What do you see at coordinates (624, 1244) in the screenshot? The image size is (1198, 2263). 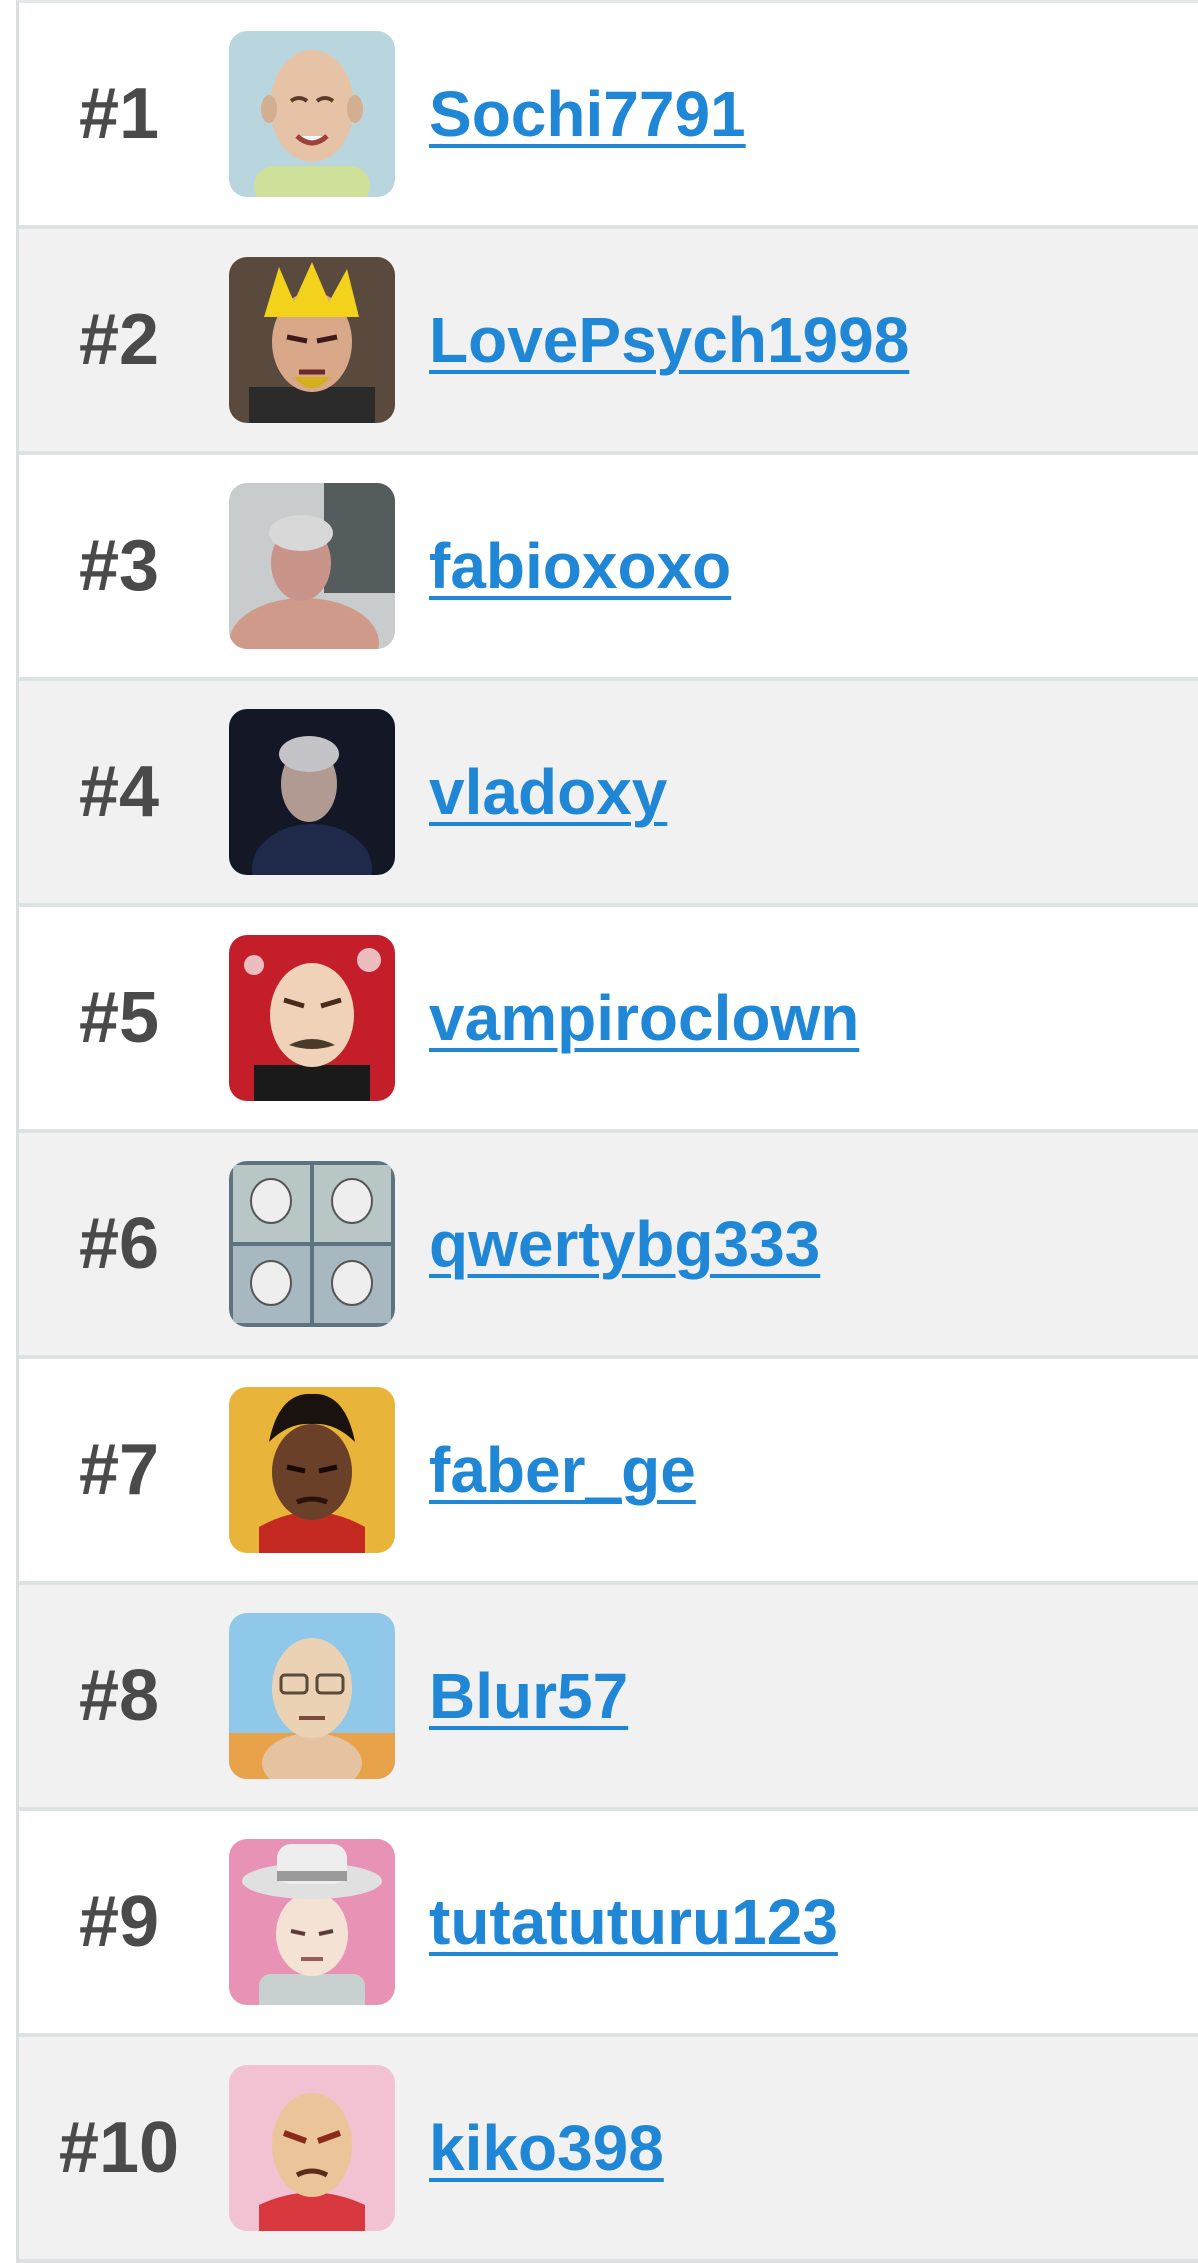 I see `username-link: qwertybg333` at bounding box center [624, 1244].